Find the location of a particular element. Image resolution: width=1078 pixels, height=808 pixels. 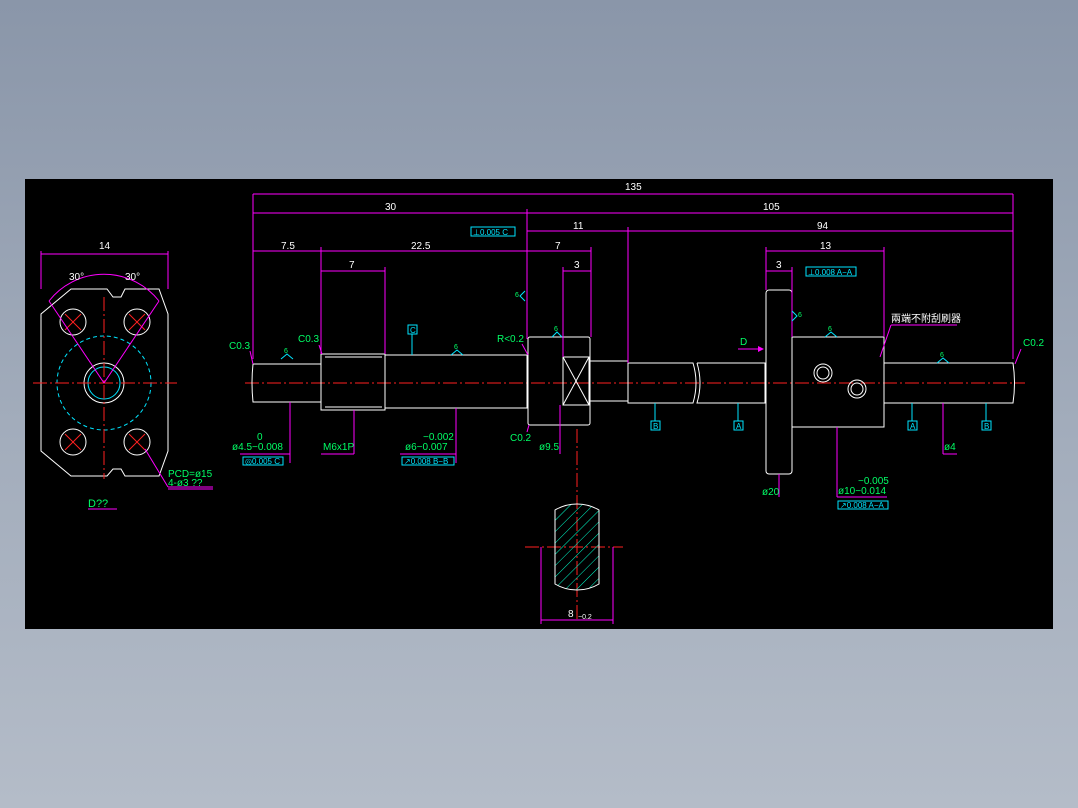

datum-a1: A is located at coordinates (739, 426).